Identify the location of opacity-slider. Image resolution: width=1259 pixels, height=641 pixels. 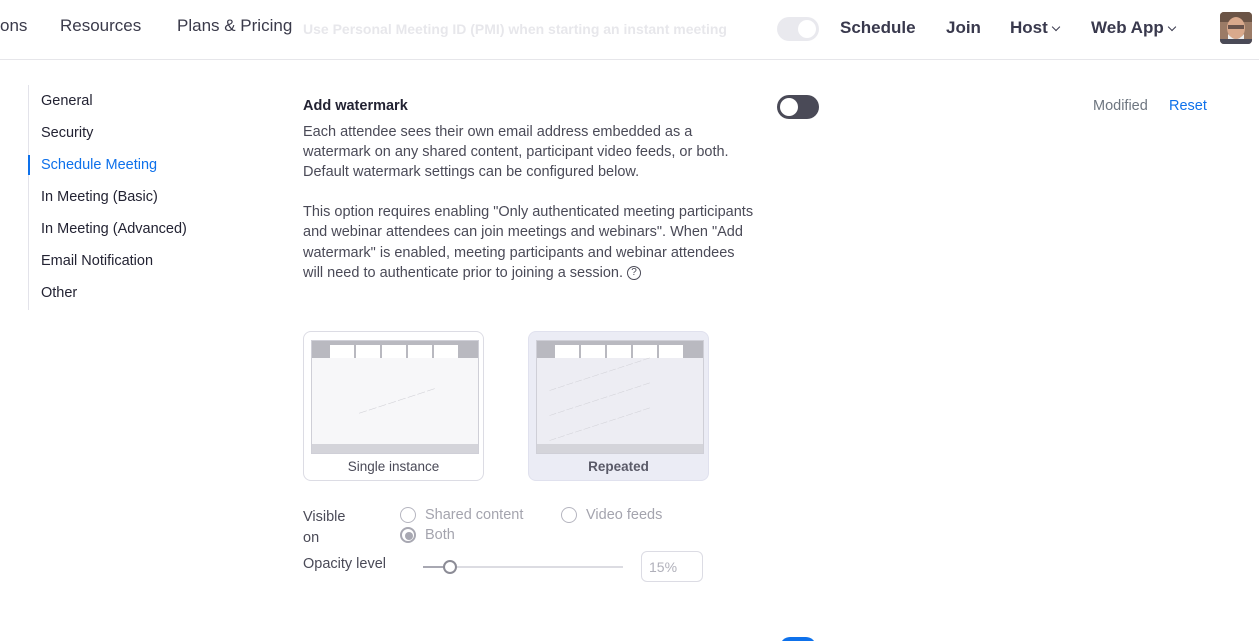
(523, 567).